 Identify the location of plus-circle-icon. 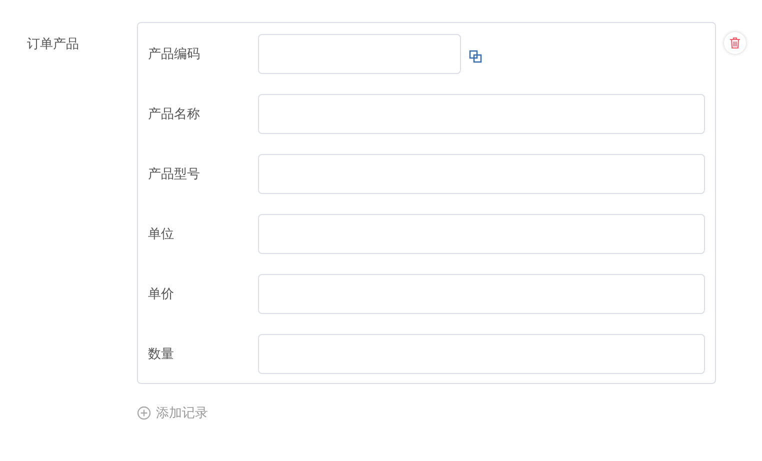
(144, 413).